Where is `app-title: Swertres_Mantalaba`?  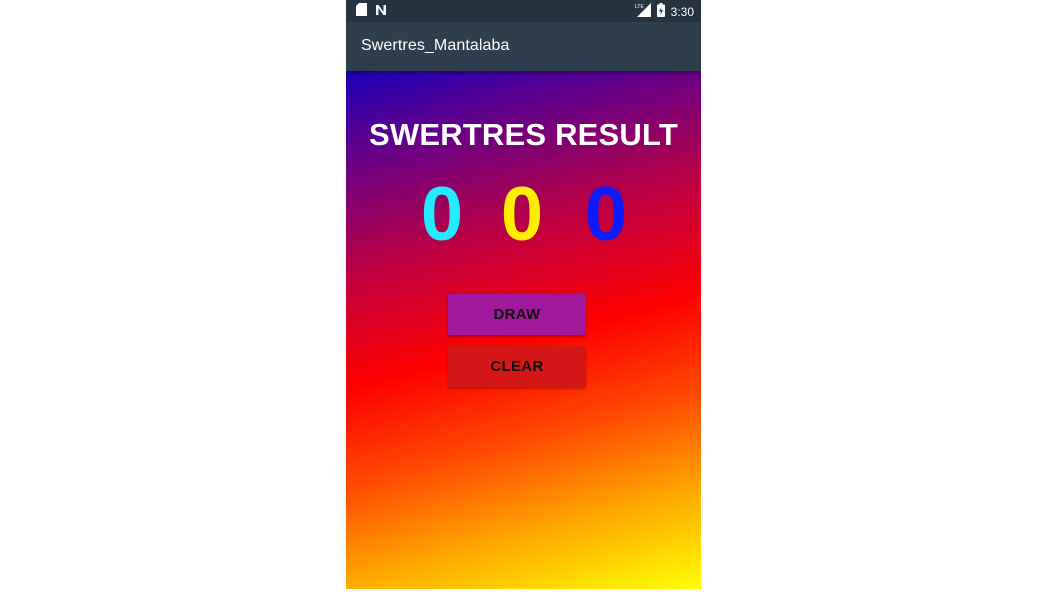 app-title: Swertres_Mantalaba is located at coordinates (435, 45).